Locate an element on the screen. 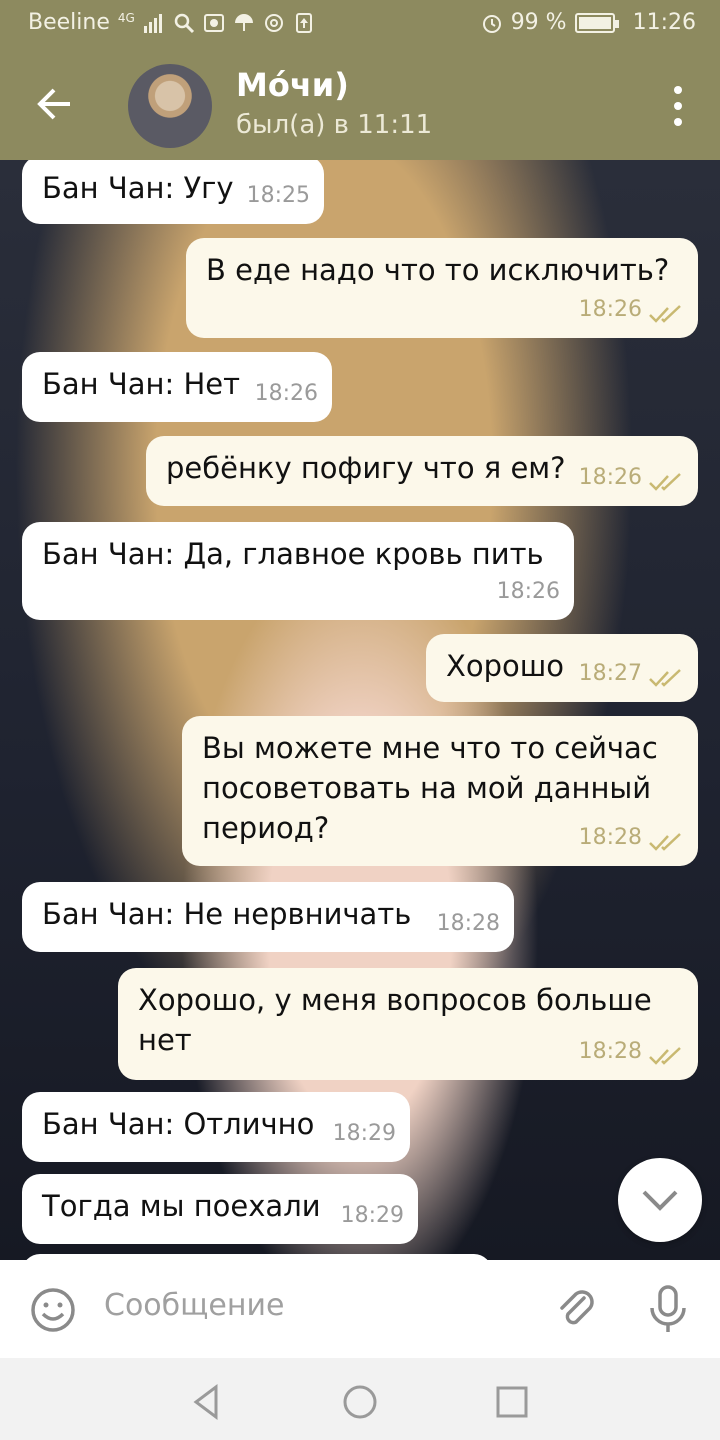  message-outgoing: В еде надо что то исключить? 18:26 is located at coordinates (442, 288).